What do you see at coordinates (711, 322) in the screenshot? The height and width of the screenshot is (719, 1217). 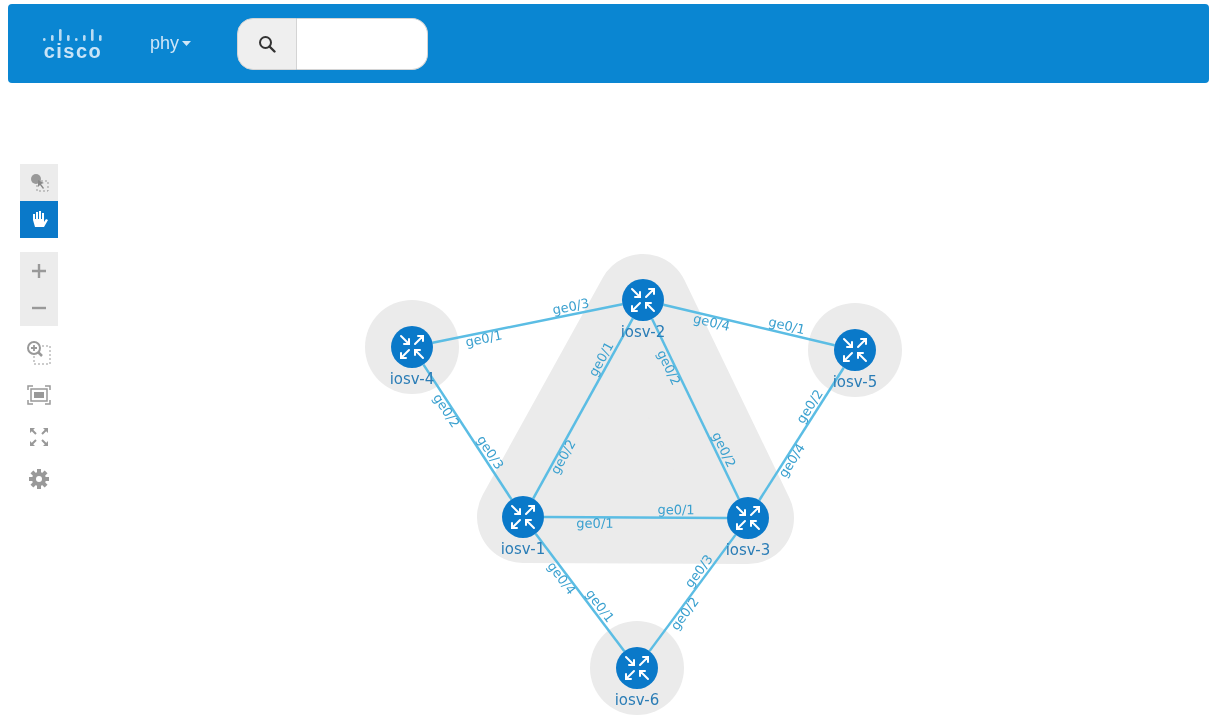 I see `interface-label: ge0/4` at bounding box center [711, 322].